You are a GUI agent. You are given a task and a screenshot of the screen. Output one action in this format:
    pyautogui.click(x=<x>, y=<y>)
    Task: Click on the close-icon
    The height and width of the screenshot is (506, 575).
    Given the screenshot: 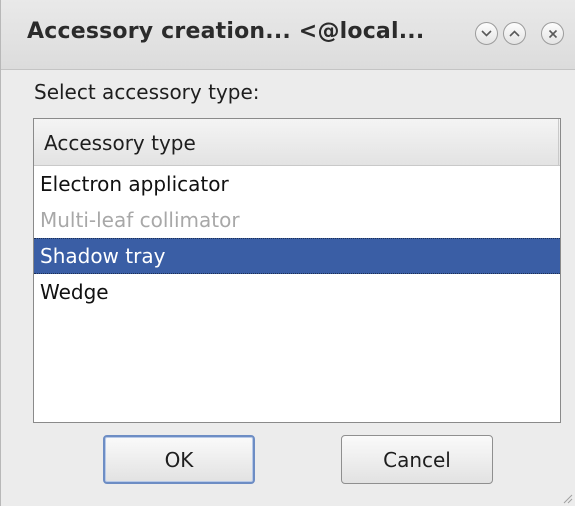 What is the action you would take?
    pyautogui.click(x=552, y=33)
    